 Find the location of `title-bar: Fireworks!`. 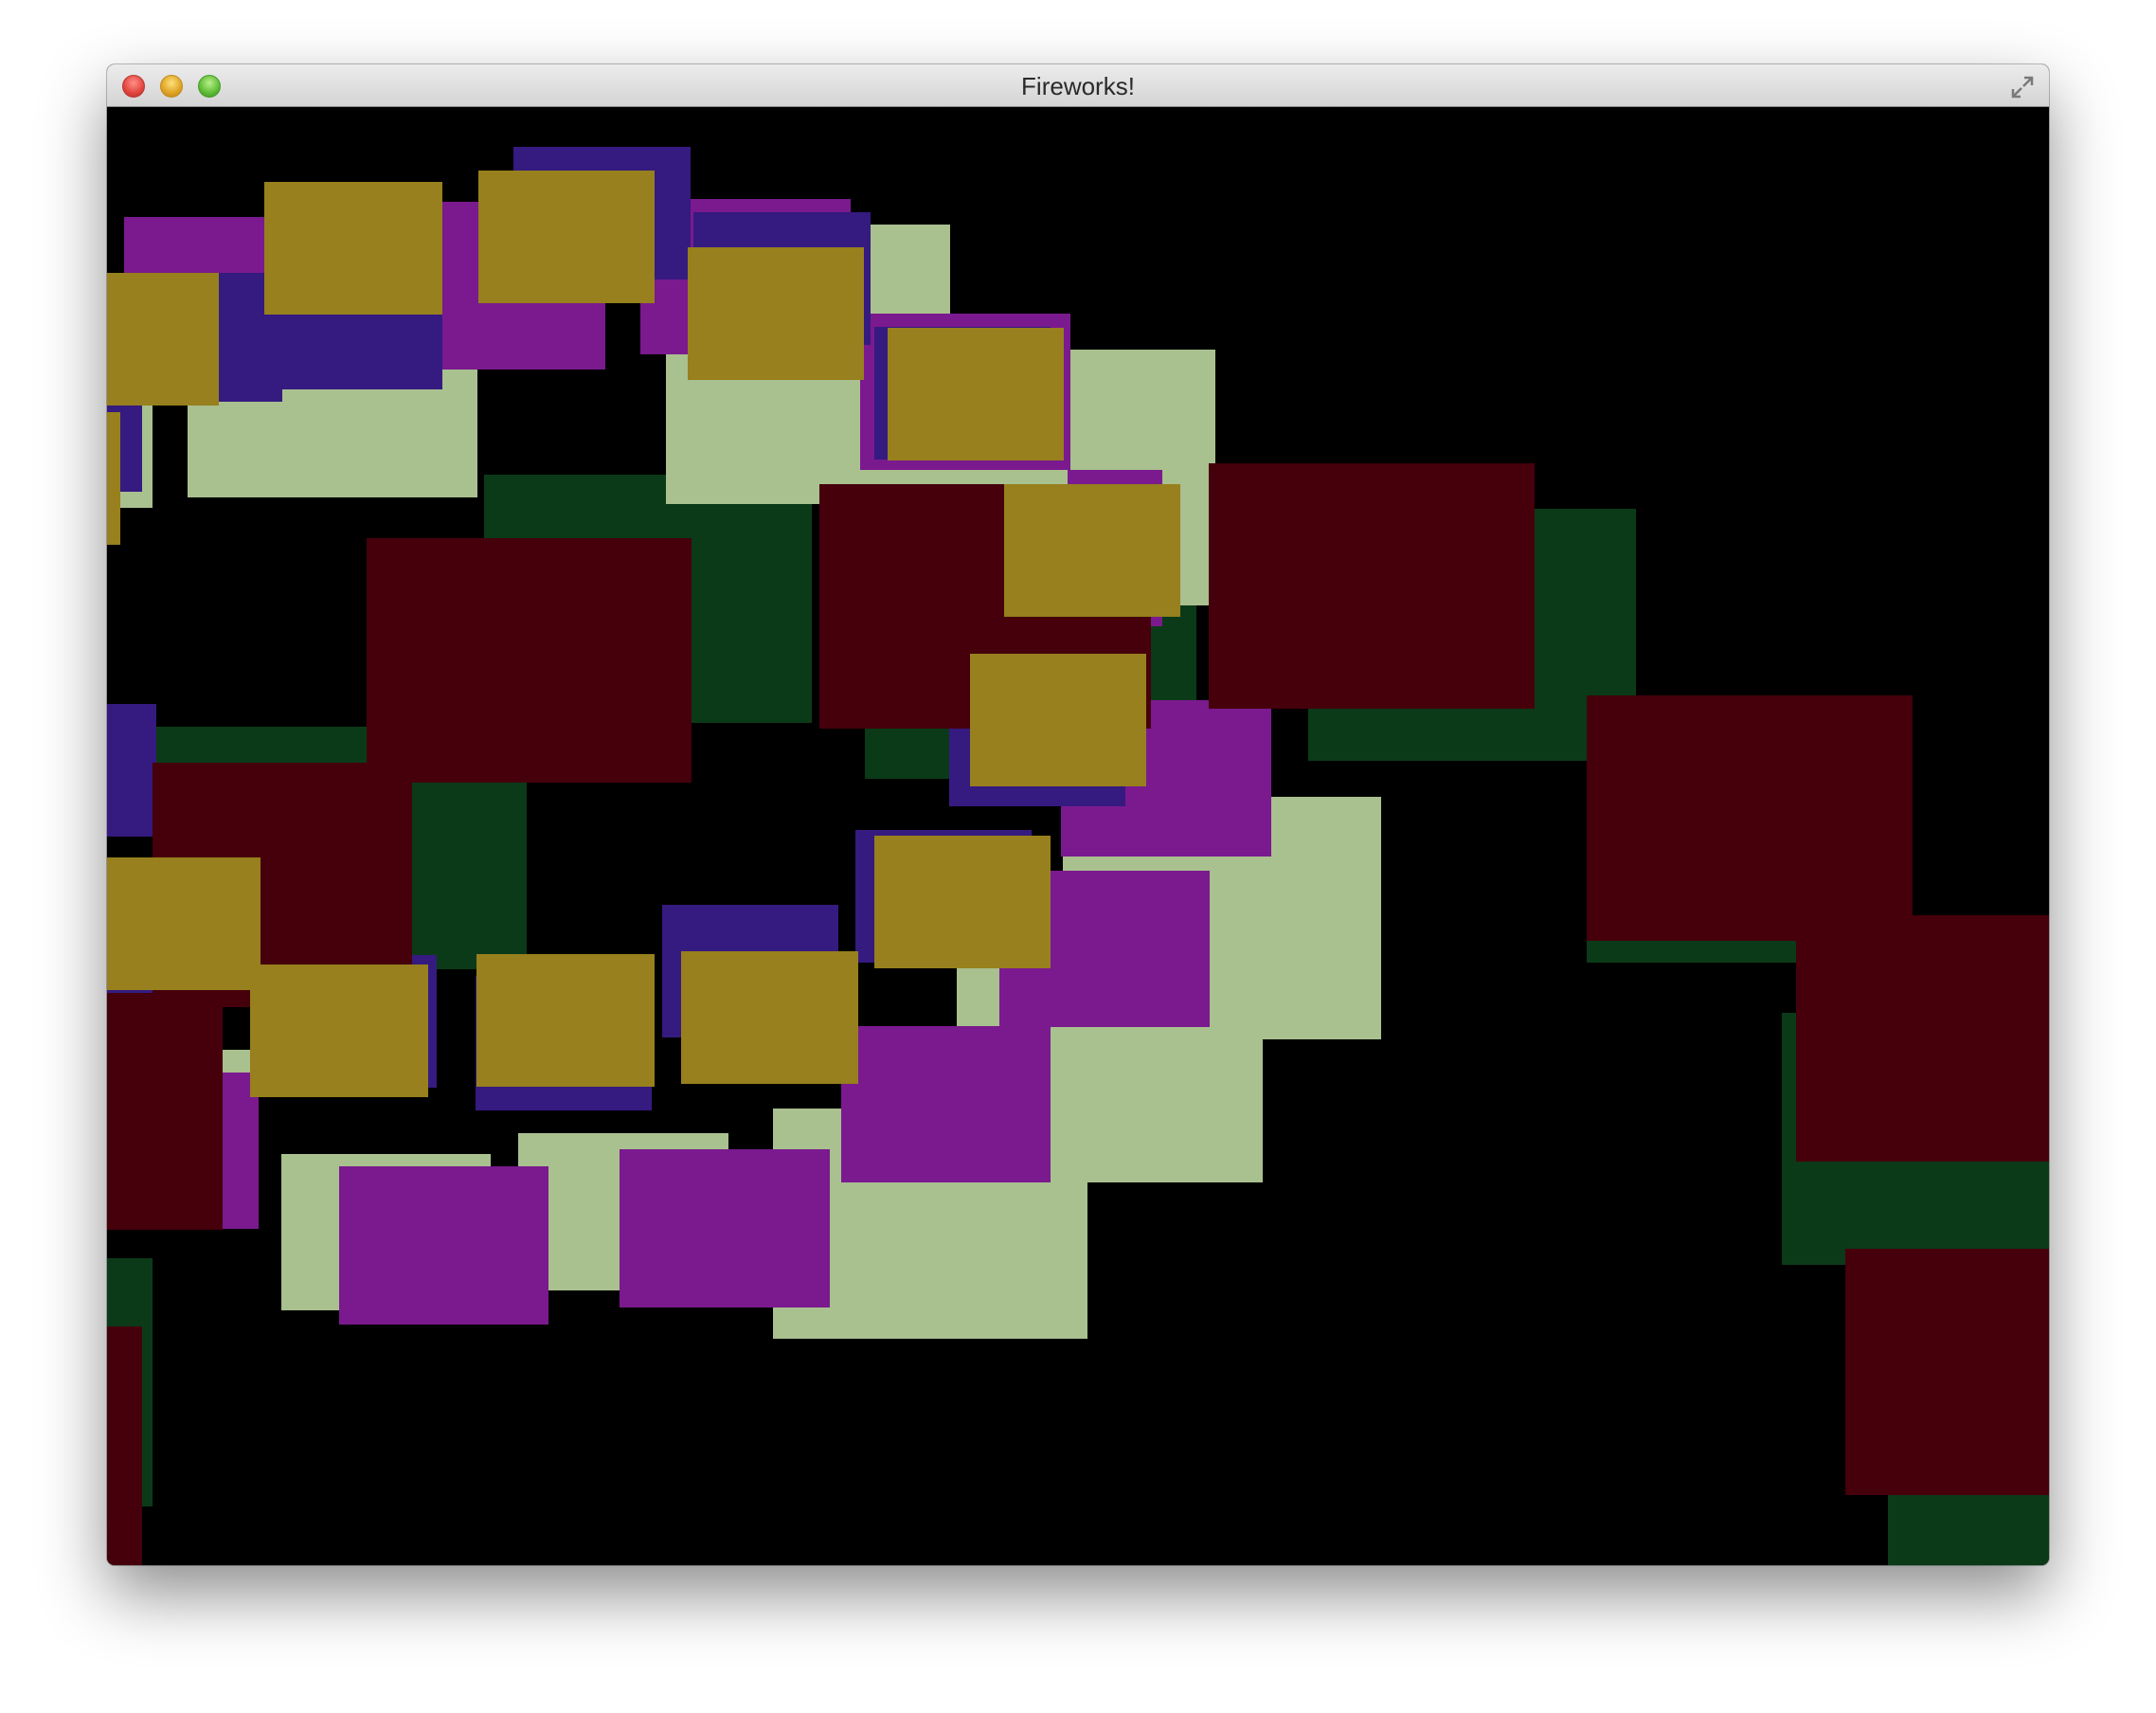

title-bar: Fireworks! is located at coordinates (1078, 85).